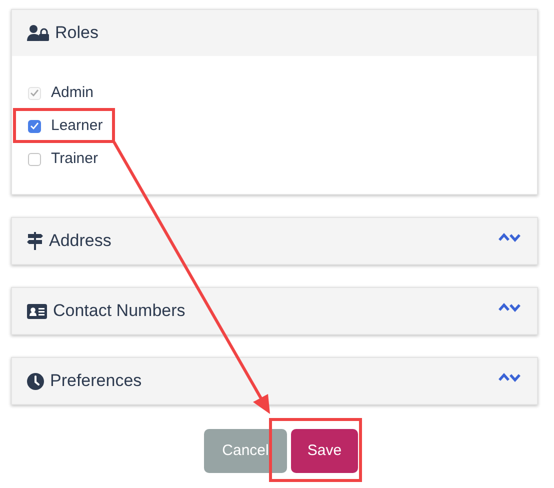 Image resolution: width=554 pixels, height=488 pixels. I want to click on checkbox-label: Learner, so click(77, 126).